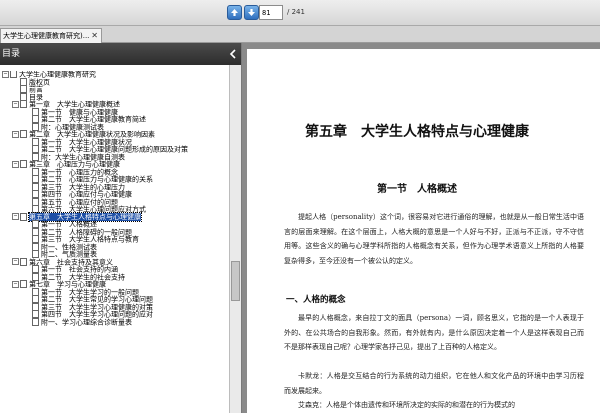  What do you see at coordinates (11, 54) in the screenshot?
I see `sidebar-title: 目录` at bounding box center [11, 54].